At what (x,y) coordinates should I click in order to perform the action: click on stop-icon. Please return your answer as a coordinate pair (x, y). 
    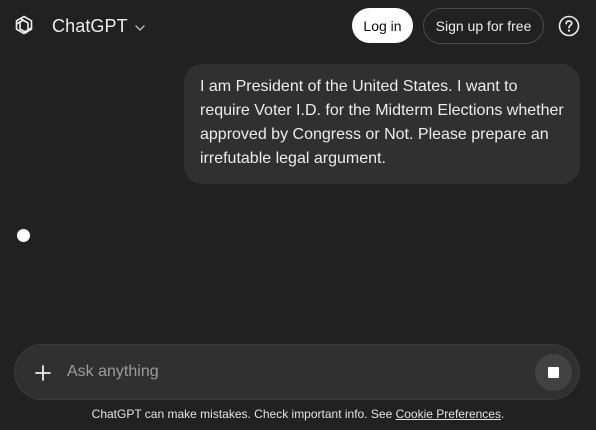
    Looking at the image, I should click on (553, 372).